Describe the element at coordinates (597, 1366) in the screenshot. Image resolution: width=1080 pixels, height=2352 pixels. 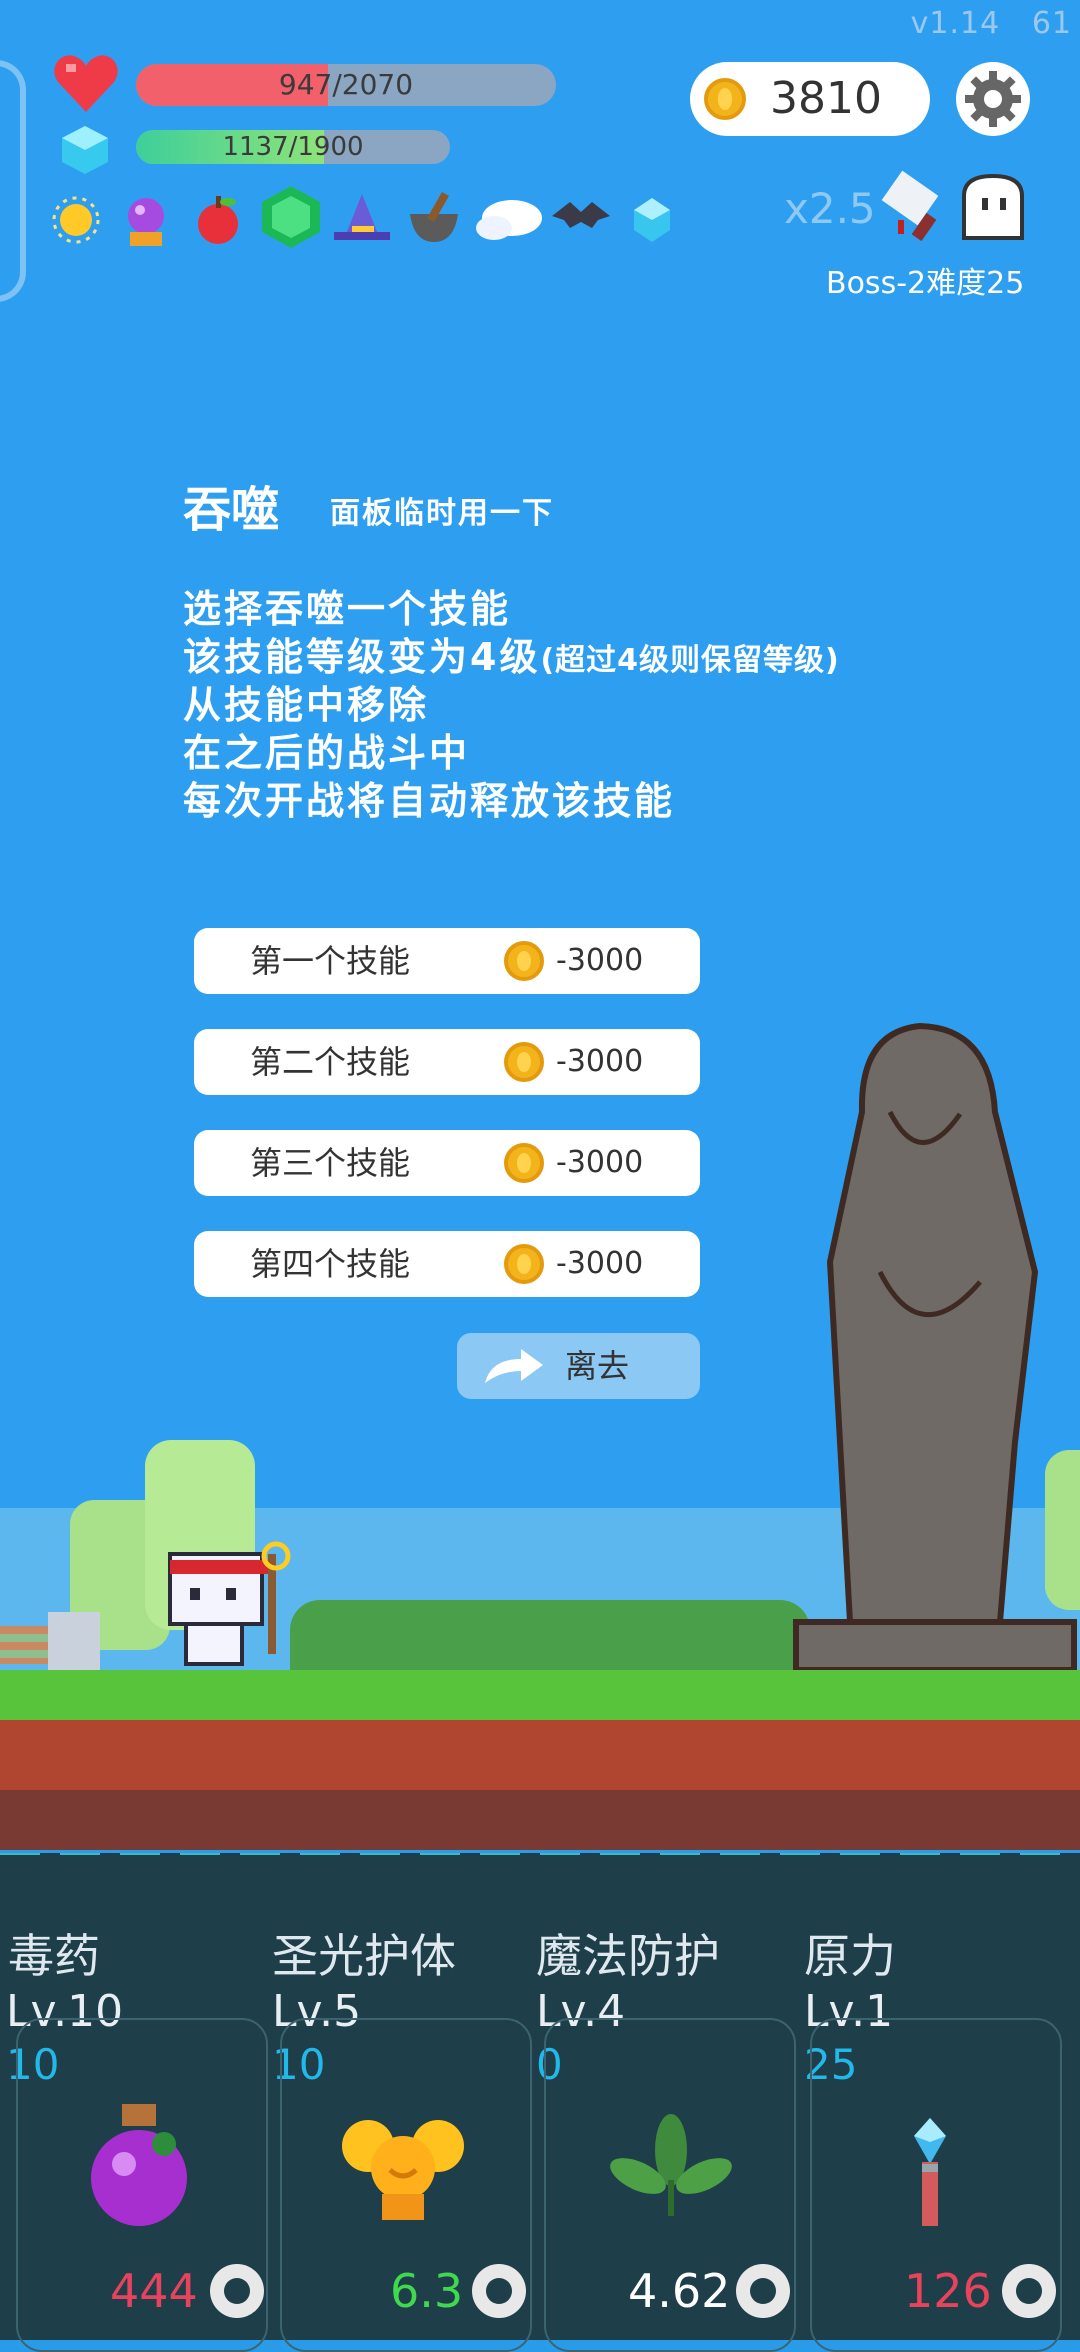
I see `leave-label: 离去` at that location.